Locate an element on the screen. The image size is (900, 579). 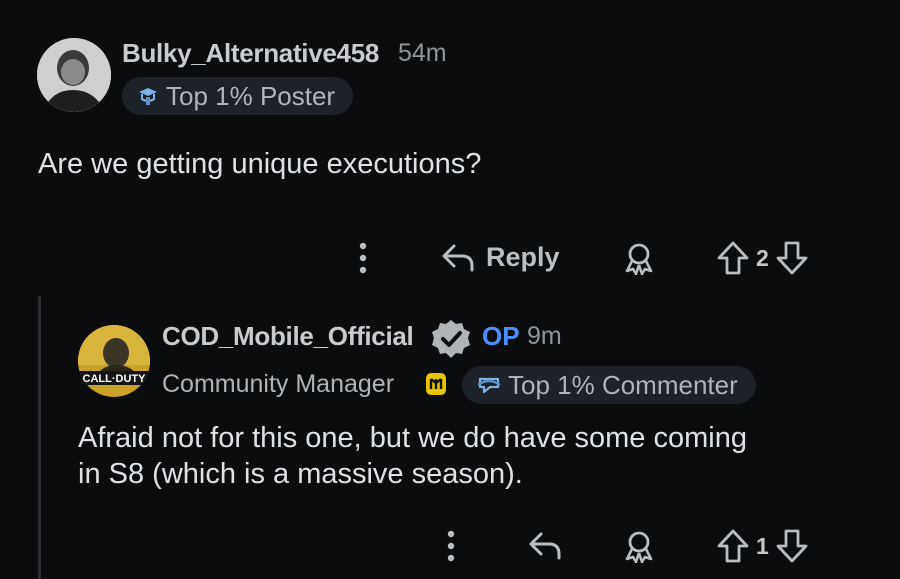
poster-badge-icon is located at coordinates (148, 96).